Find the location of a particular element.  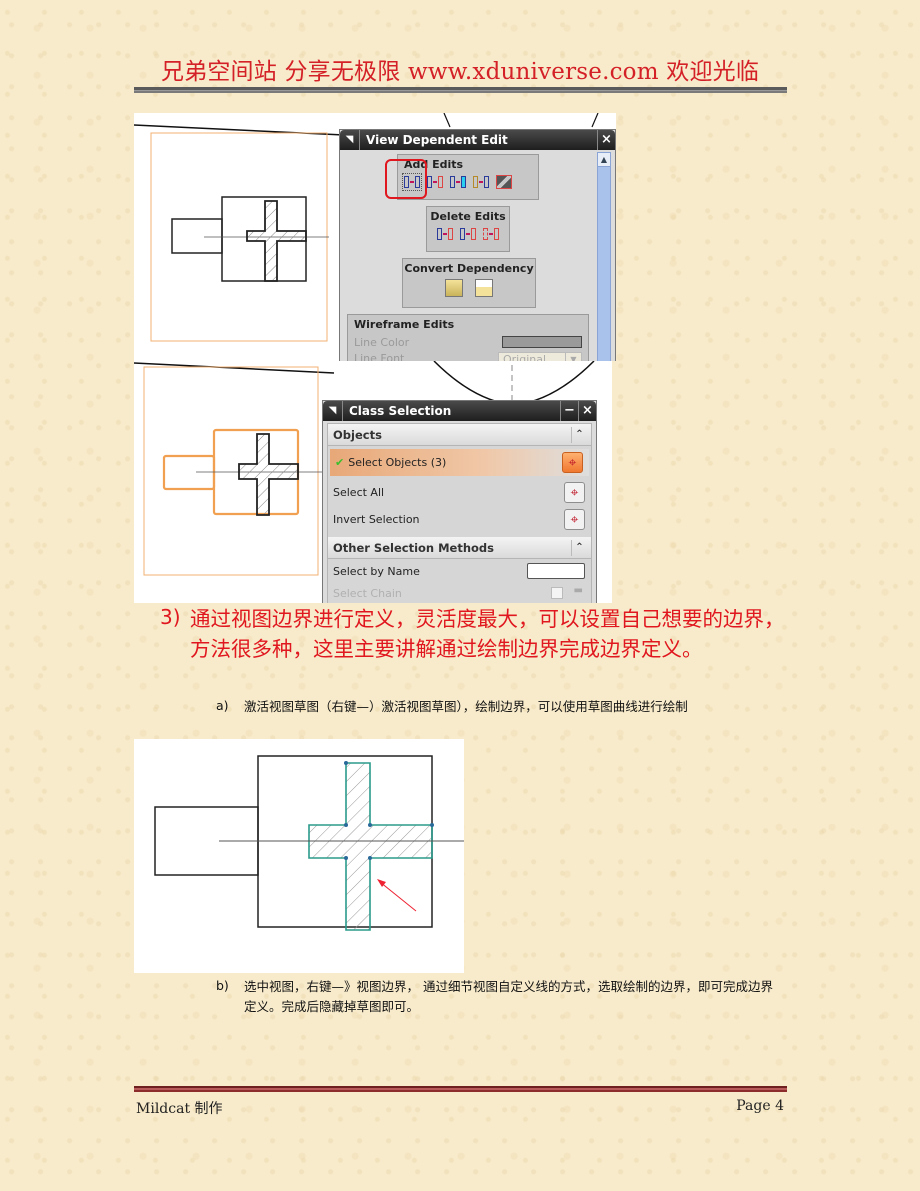

line-color-swatch is located at coordinates (542, 342).